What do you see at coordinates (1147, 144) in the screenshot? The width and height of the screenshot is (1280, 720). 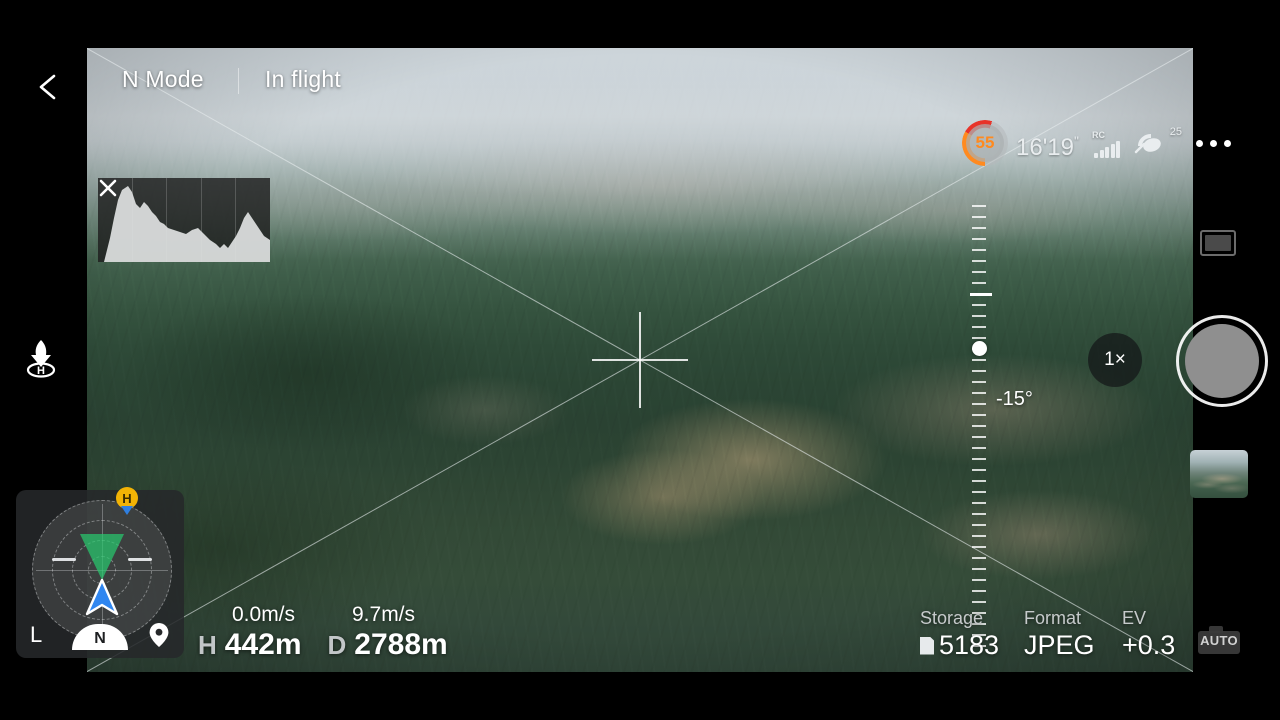 I see `satellite-icon` at bounding box center [1147, 144].